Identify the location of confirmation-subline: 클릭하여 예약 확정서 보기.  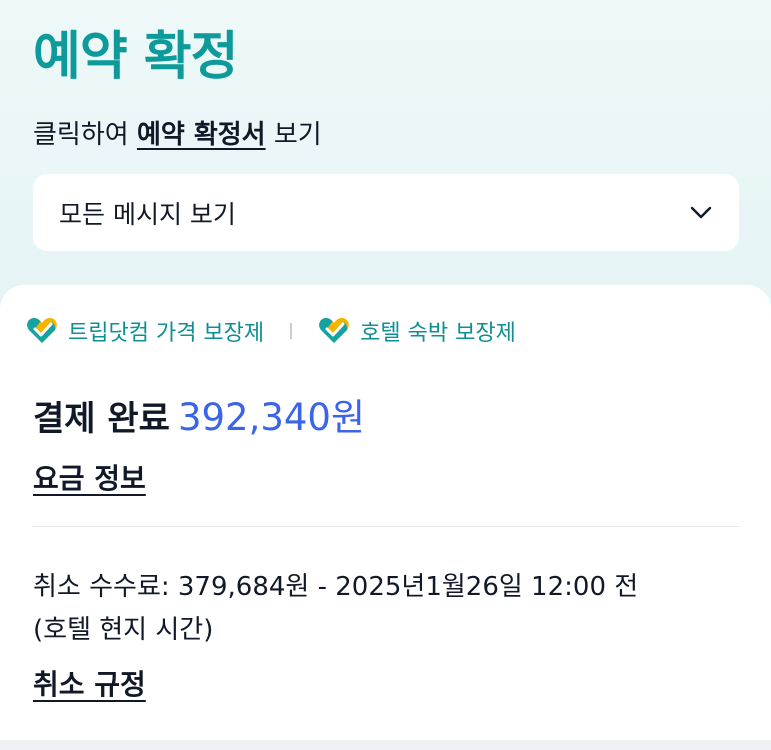
(177, 135).